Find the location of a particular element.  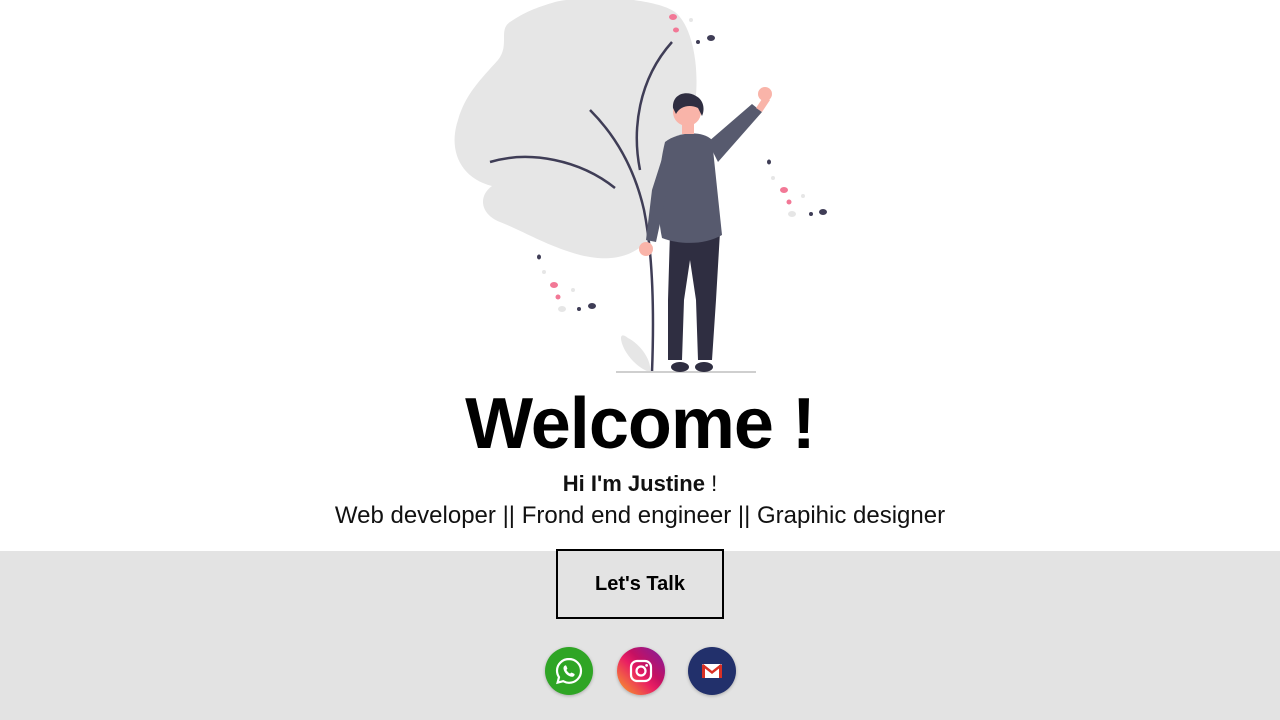

instagram-icon is located at coordinates (641, 671).